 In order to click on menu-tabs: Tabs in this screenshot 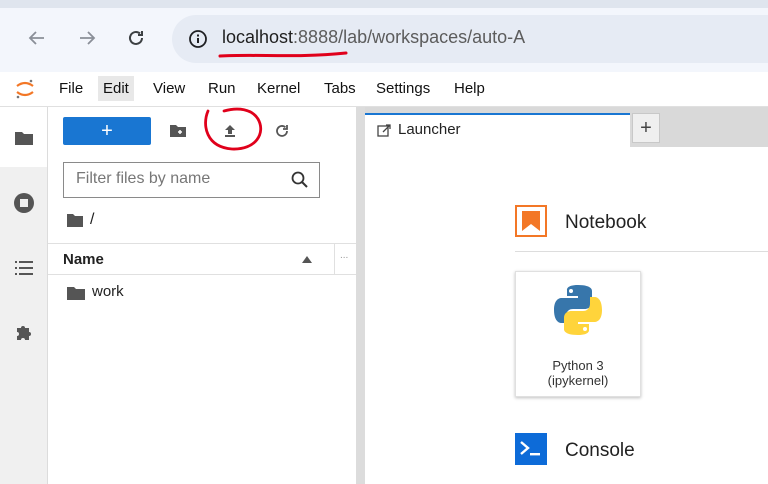, I will do `click(340, 88)`.